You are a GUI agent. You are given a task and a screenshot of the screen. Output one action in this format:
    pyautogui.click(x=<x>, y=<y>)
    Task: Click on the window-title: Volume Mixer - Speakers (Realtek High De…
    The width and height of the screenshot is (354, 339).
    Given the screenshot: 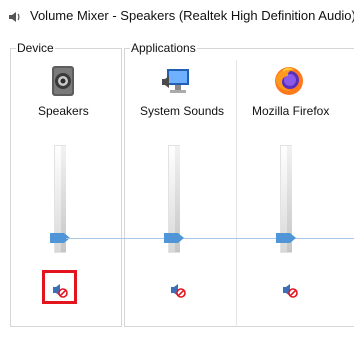 What is the action you would take?
    pyautogui.click(x=192, y=15)
    